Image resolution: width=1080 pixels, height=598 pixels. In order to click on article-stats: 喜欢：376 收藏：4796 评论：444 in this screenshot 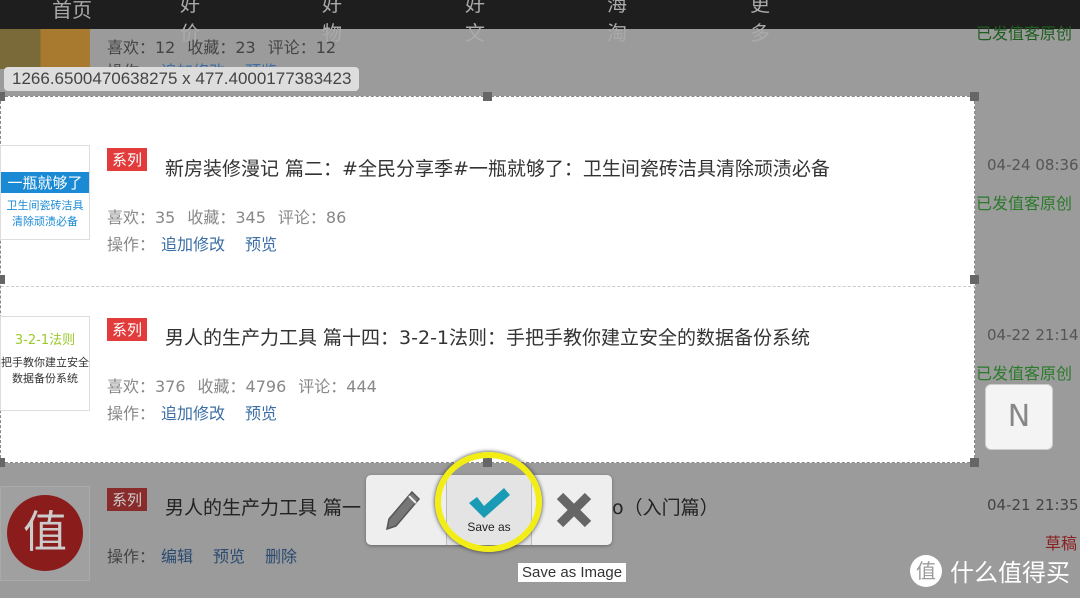, I will do `click(242, 386)`.